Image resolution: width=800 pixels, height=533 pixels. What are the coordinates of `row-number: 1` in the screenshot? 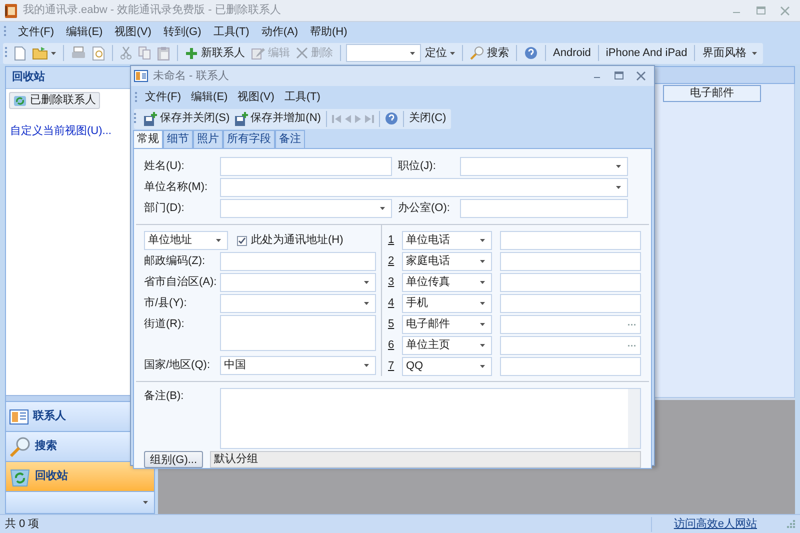 It's located at (392, 240).